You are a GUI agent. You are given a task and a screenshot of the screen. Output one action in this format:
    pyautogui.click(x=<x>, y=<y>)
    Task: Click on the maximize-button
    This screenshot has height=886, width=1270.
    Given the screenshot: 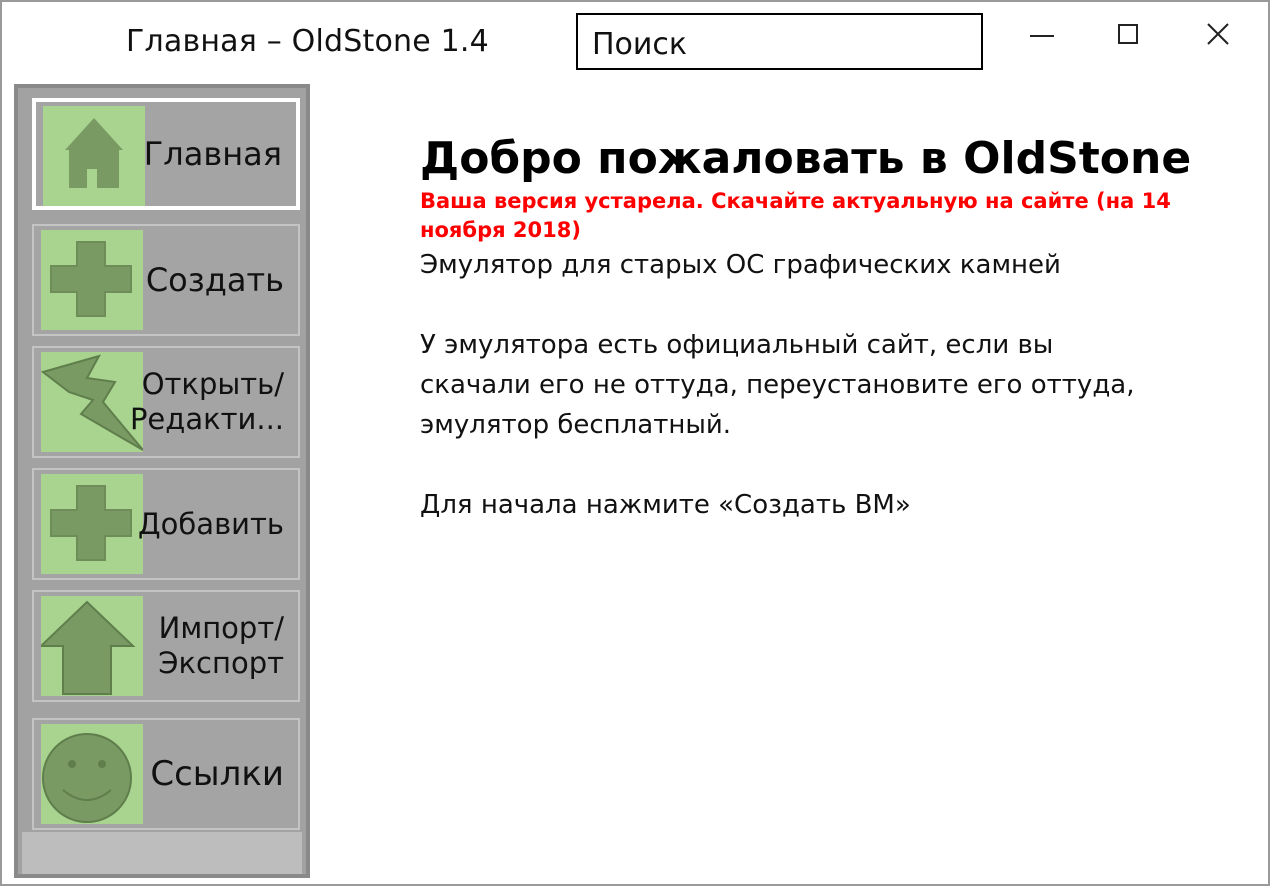 What is the action you would take?
    pyautogui.click(x=1128, y=34)
    